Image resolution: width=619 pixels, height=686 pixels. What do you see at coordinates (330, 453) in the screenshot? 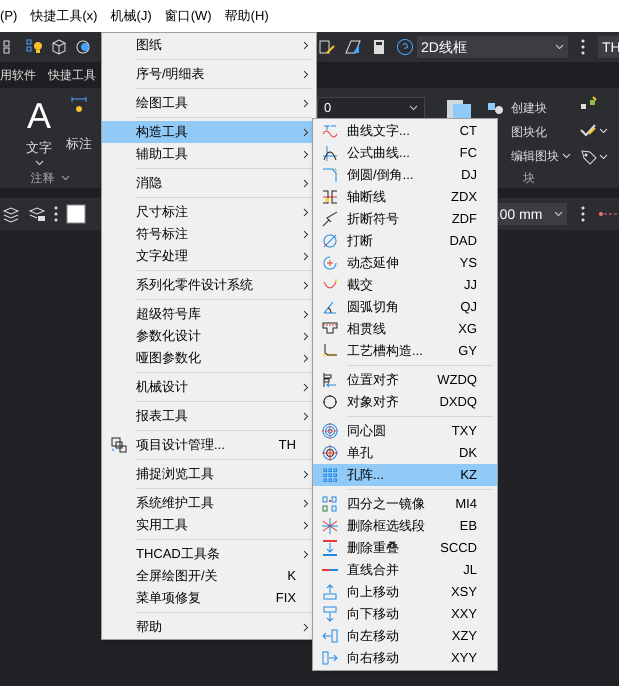
I see `target-icon` at bounding box center [330, 453].